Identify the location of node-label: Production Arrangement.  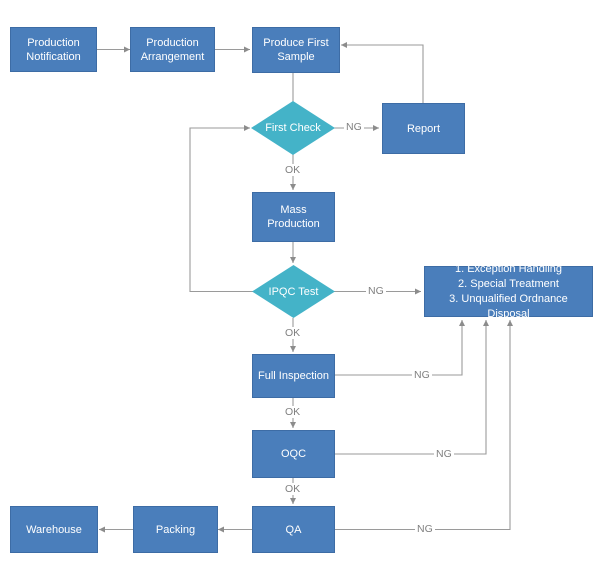
(172, 49).